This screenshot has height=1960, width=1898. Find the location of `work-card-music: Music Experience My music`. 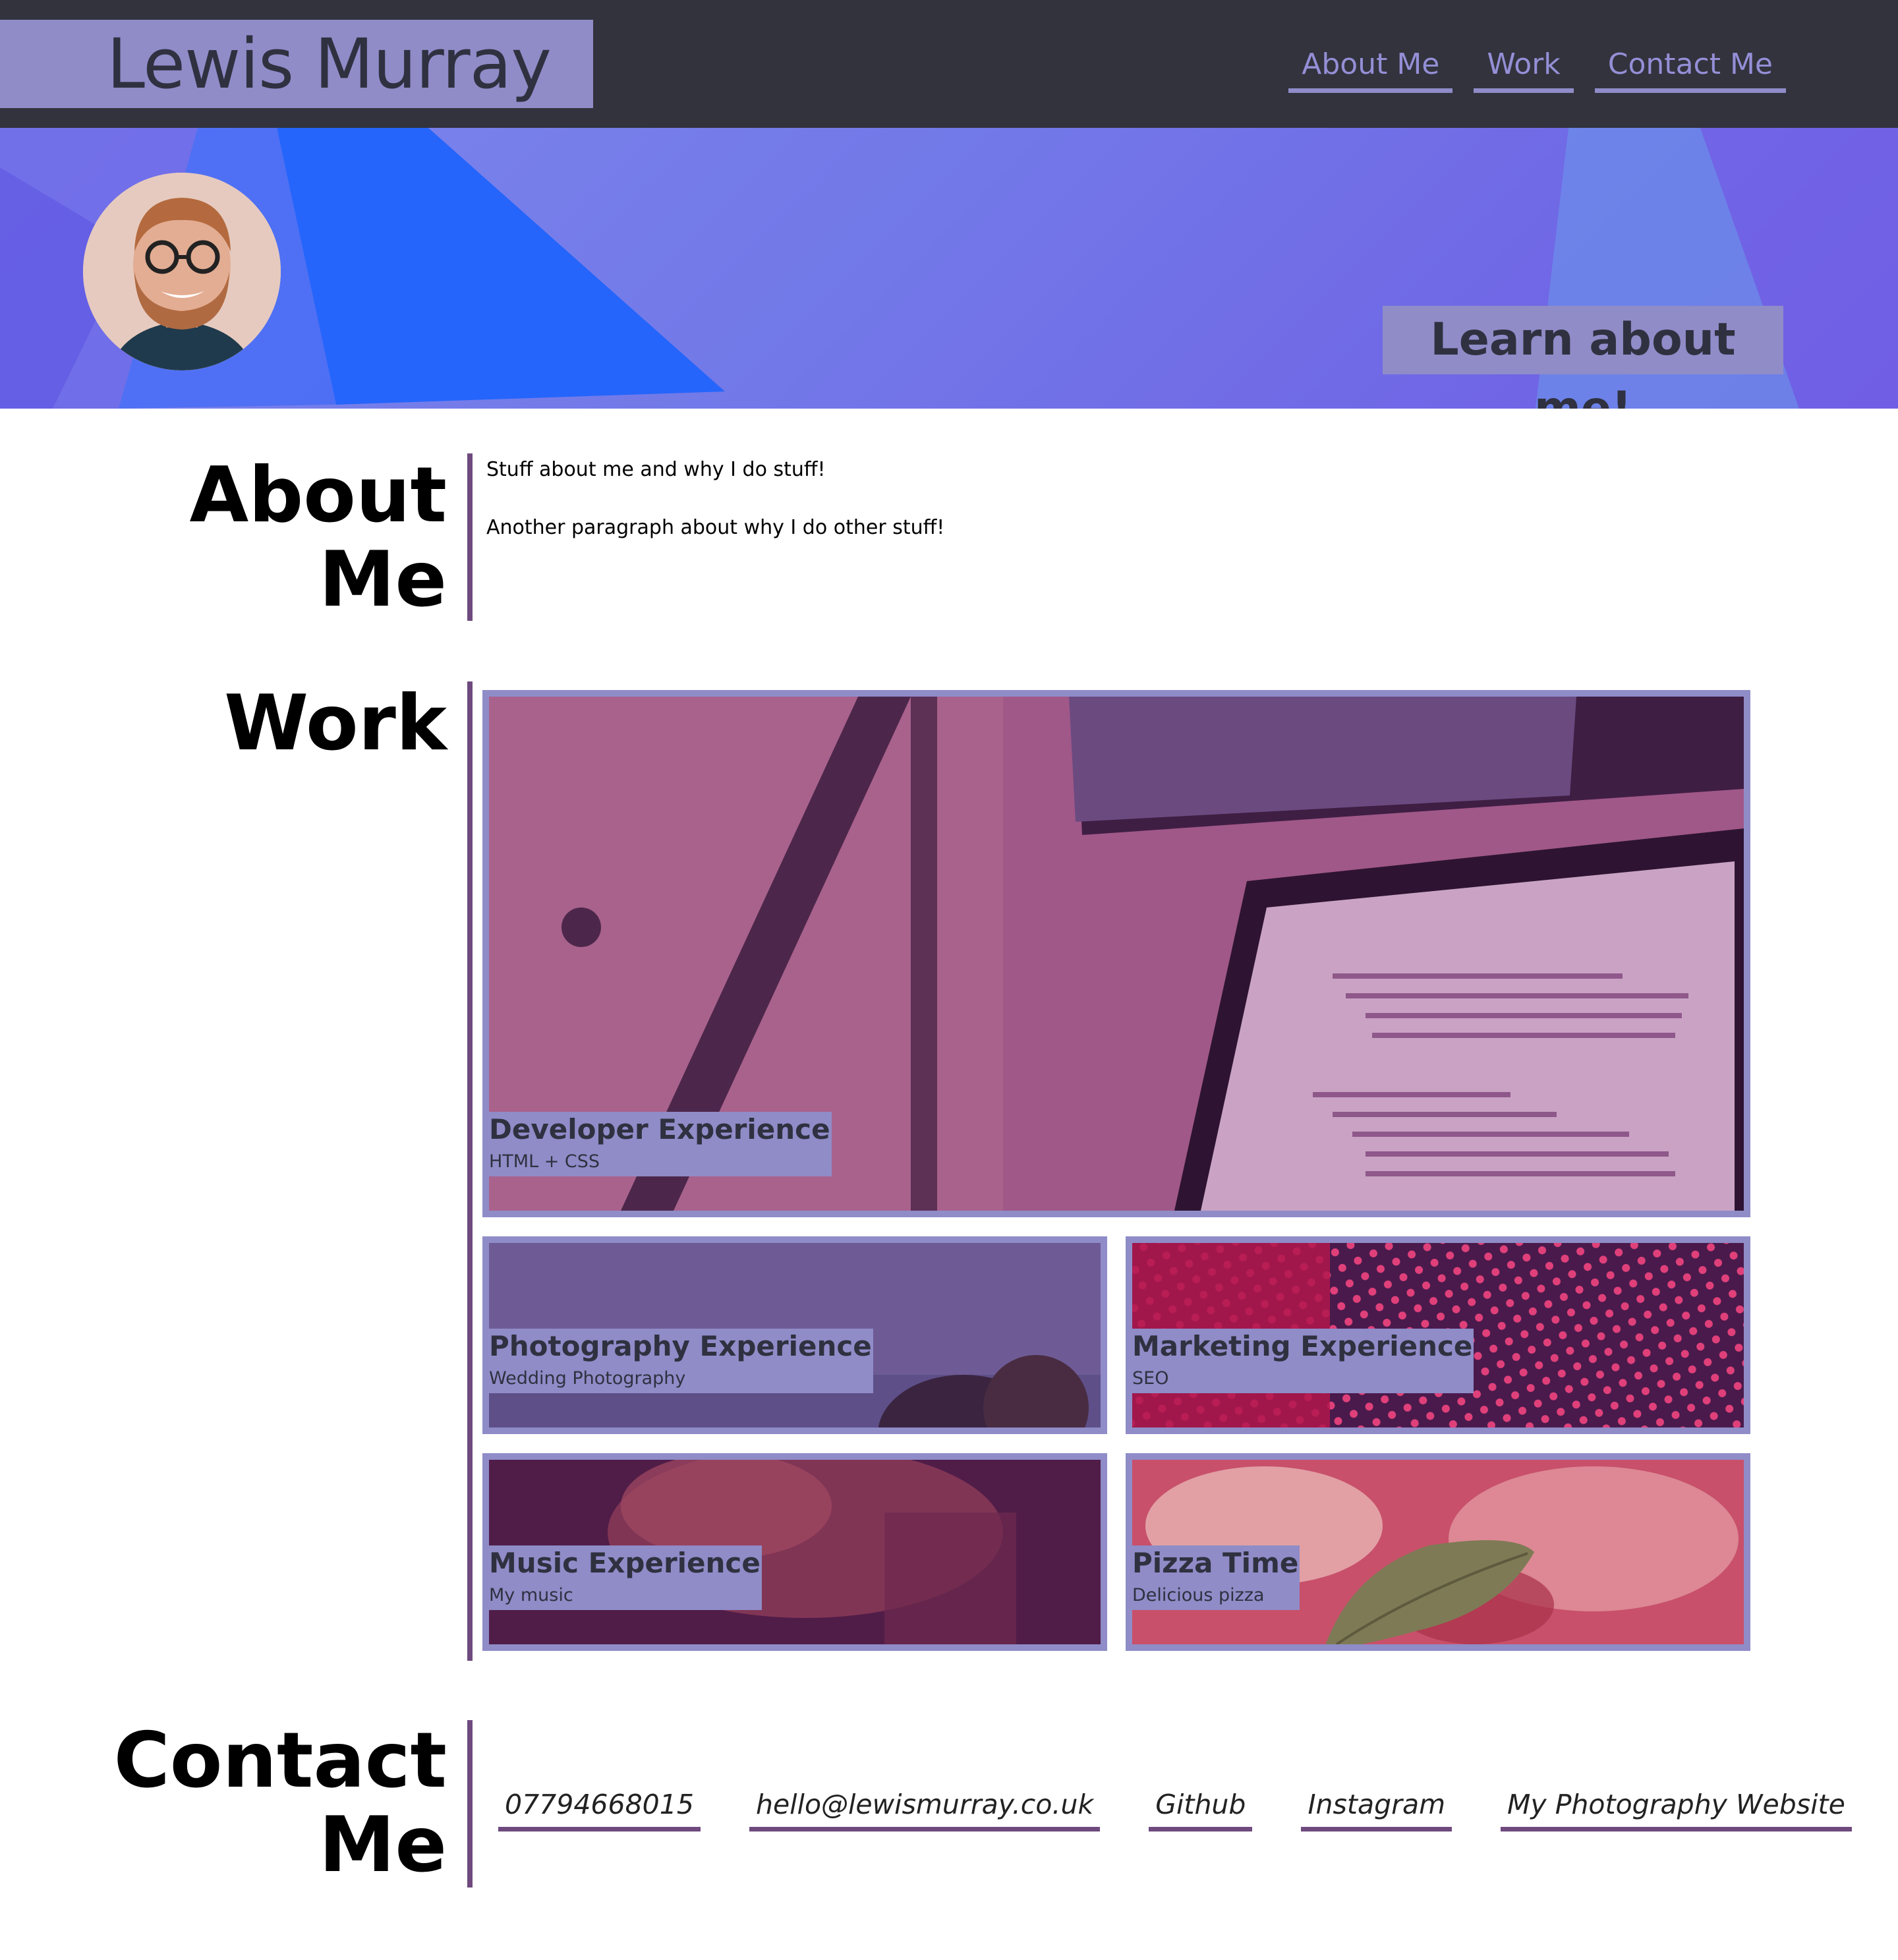

work-card-music: Music Experience My music is located at coordinates (794, 1552).